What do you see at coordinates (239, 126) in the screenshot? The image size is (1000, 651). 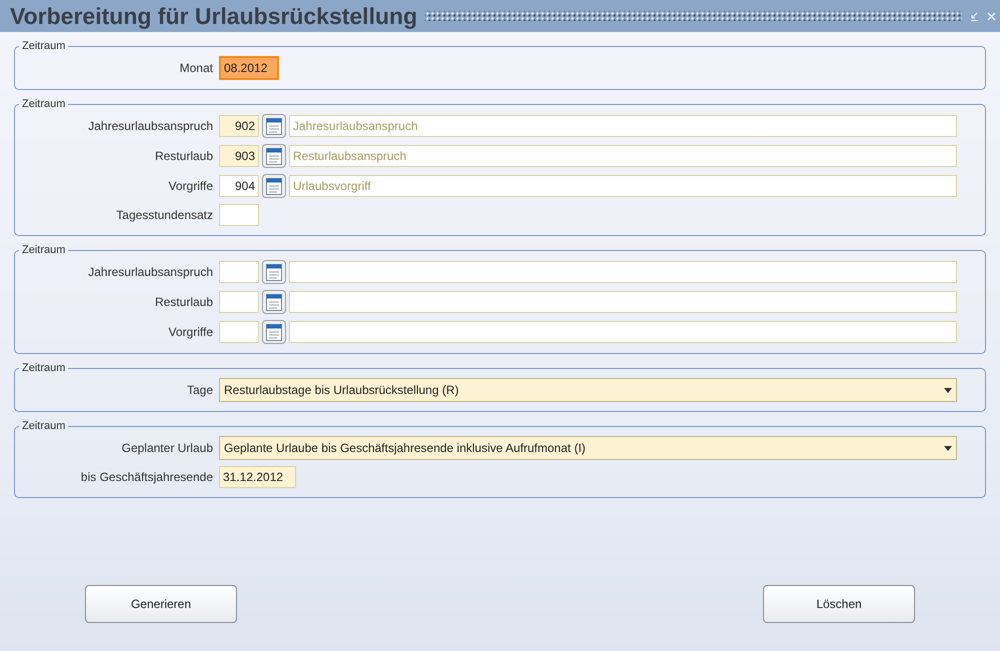 I see `code-field: 902` at bounding box center [239, 126].